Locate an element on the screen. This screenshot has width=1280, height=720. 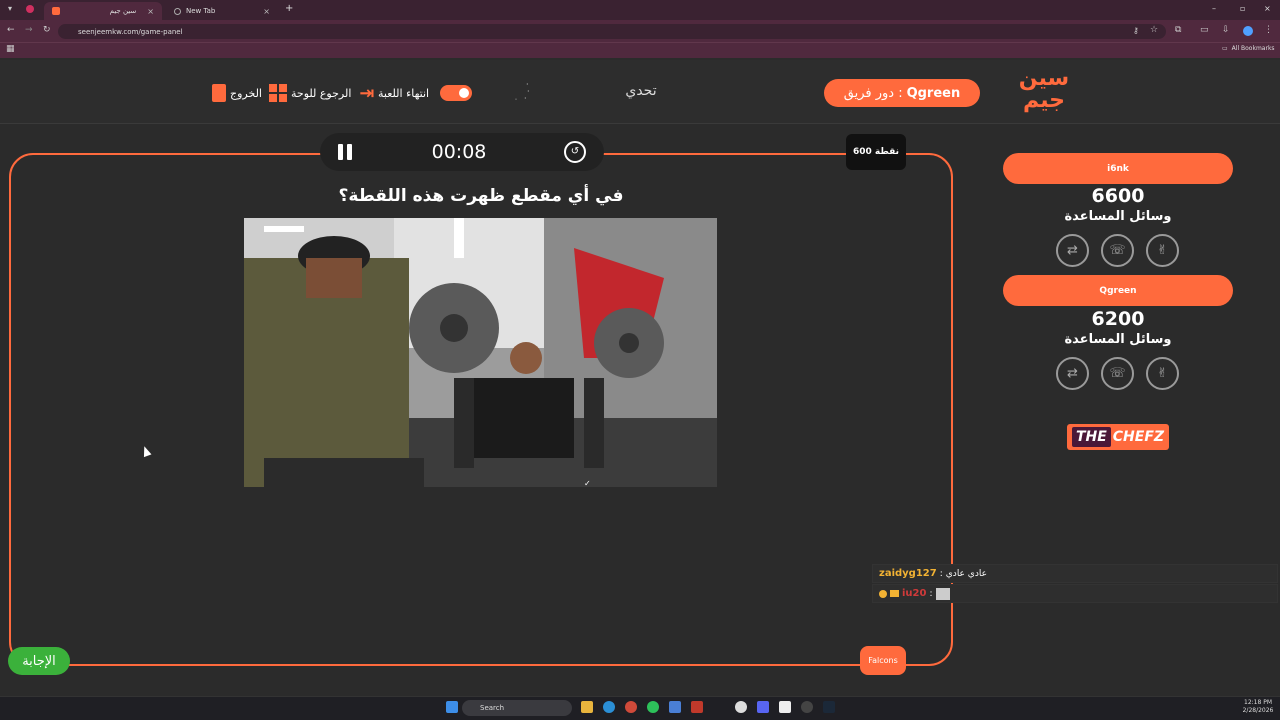
tab-new-tab: New Tab × is located at coordinates (222, 11).